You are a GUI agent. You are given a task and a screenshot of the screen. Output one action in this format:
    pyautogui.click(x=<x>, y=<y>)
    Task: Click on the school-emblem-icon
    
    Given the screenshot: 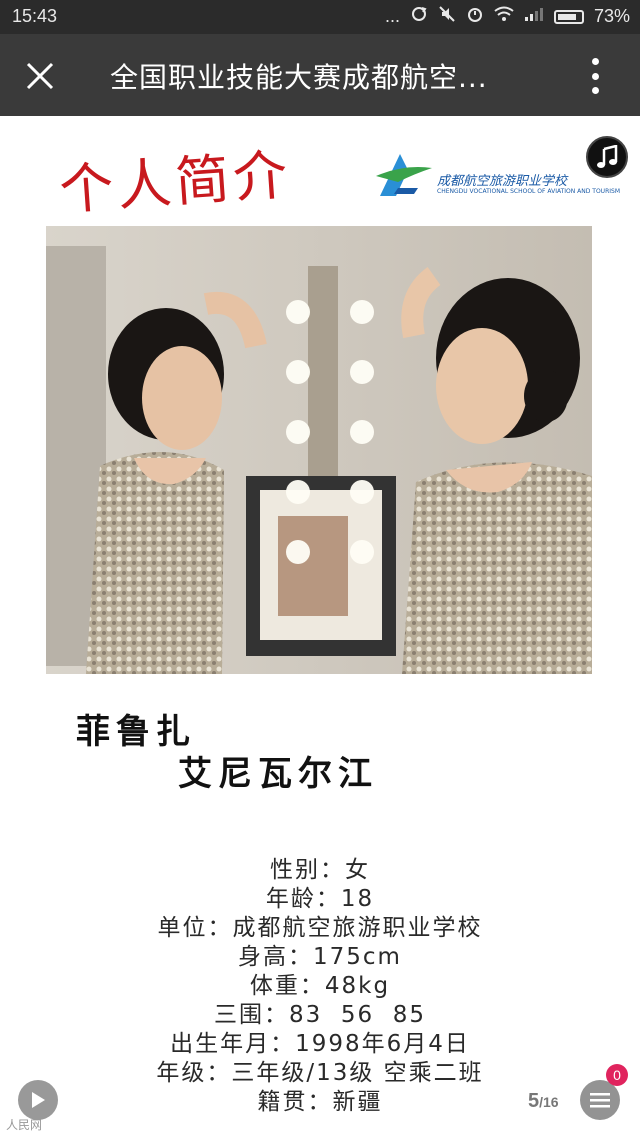 What is the action you would take?
    pyautogui.click(x=404, y=175)
    